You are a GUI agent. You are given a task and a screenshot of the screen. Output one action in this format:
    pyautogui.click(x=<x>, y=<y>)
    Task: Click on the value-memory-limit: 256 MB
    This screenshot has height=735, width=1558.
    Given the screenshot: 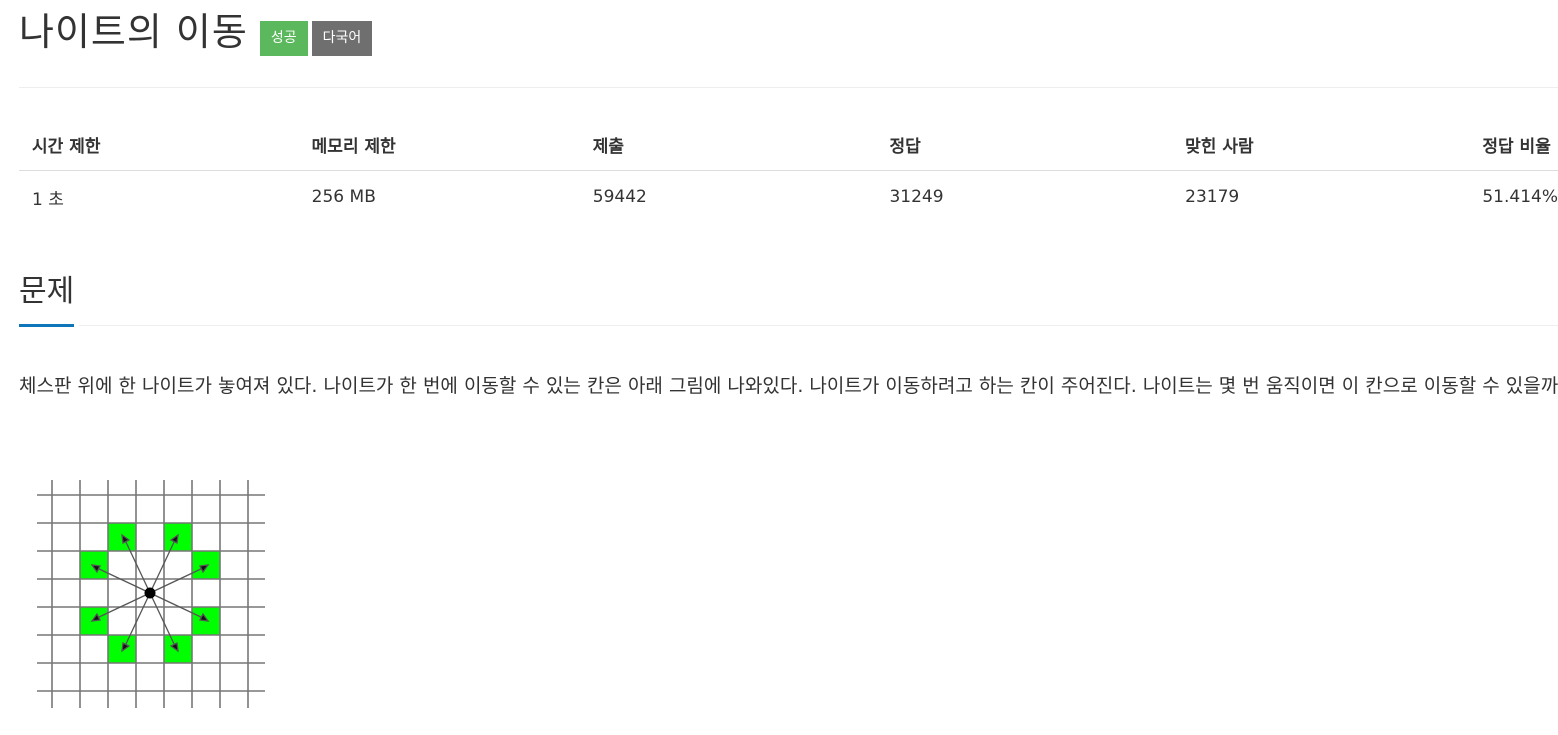 What is the action you would take?
    pyautogui.click(x=343, y=197)
    